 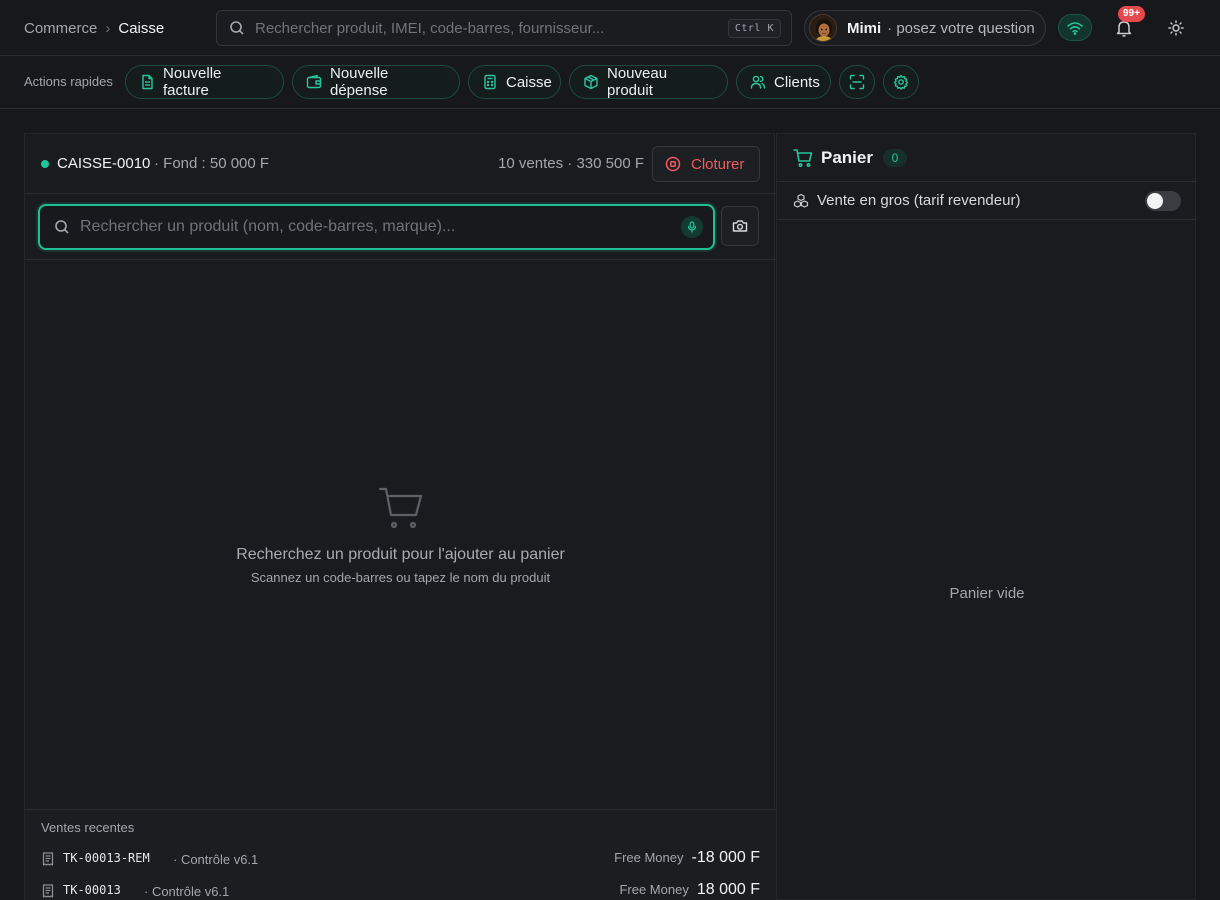 What do you see at coordinates (314, 82) in the screenshot?
I see `wallet-icon` at bounding box center [314, 82].